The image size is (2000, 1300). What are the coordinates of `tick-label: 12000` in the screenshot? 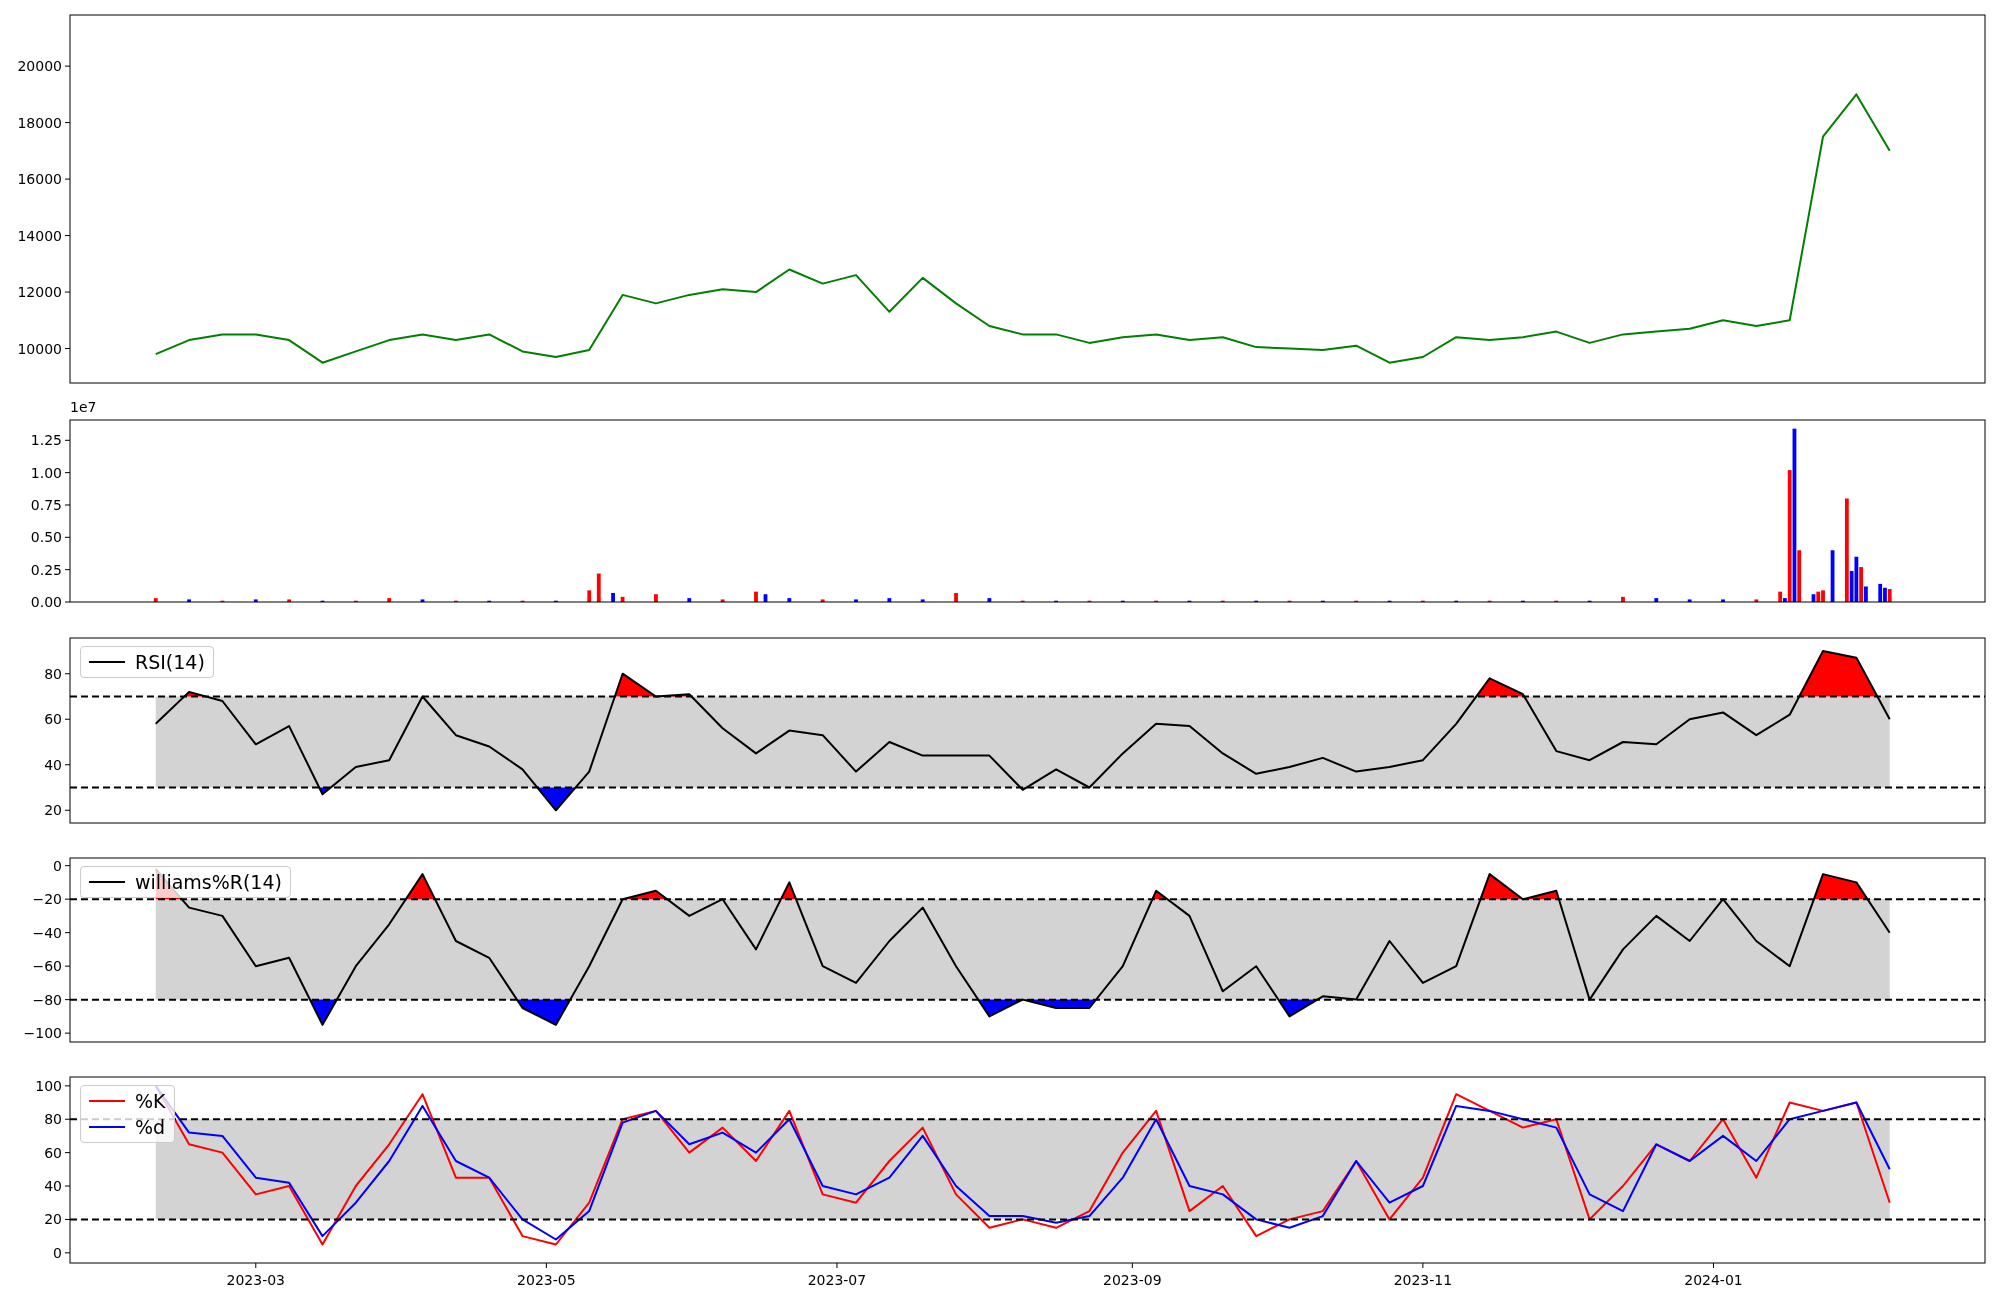 It's located at (39, 292).